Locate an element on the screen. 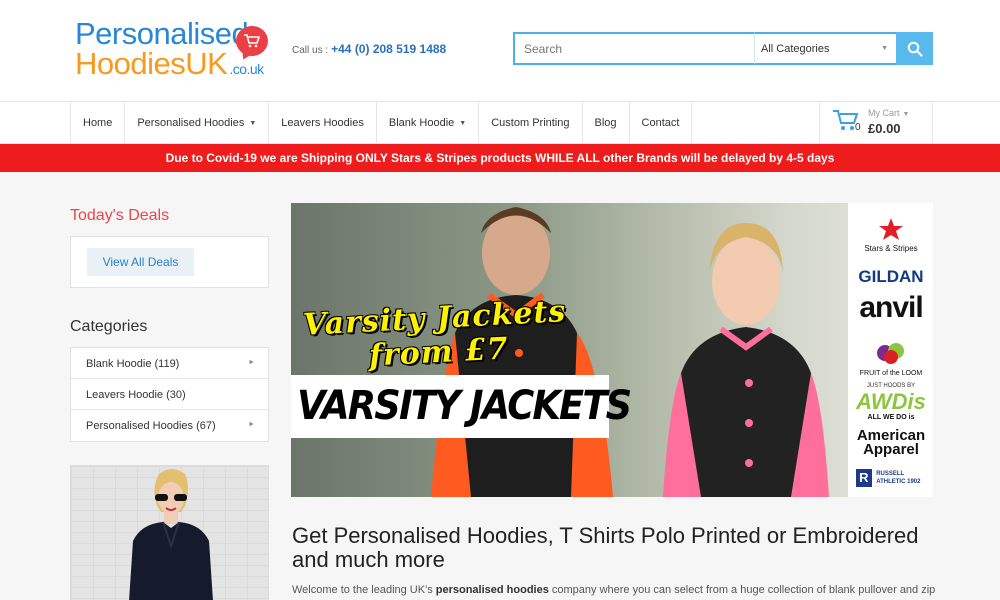 The image size is (1000, 600). cart-amount: £0.00 is located at coordinates (884, 128).